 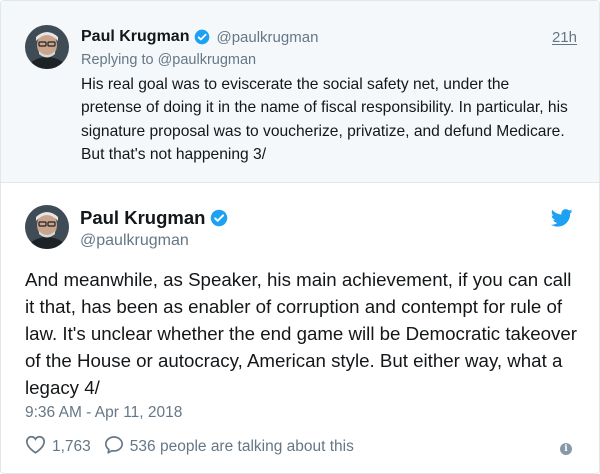 I want to click on replying-to: Replying to @paulkrugman, so click(x=168, y=60).